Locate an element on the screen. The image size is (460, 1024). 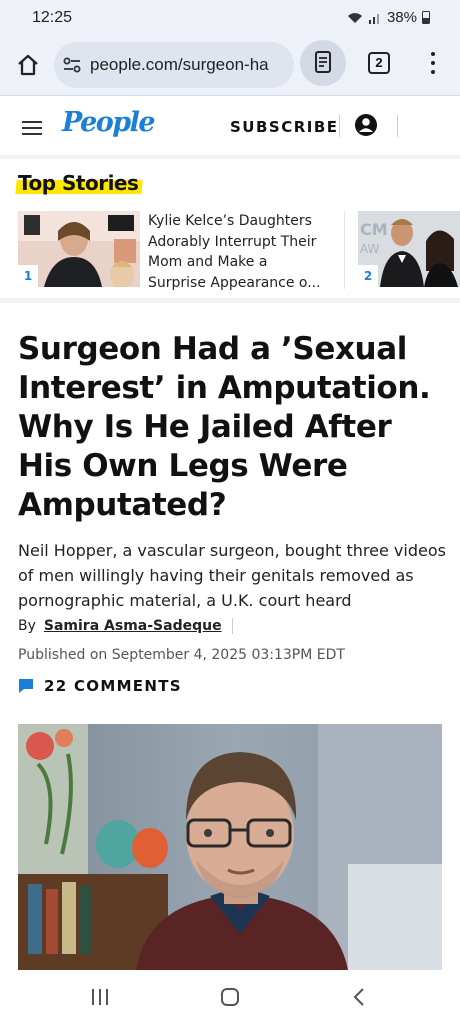
author-link: Samira Asma-Sadeque is located at coordinates (133, 626).